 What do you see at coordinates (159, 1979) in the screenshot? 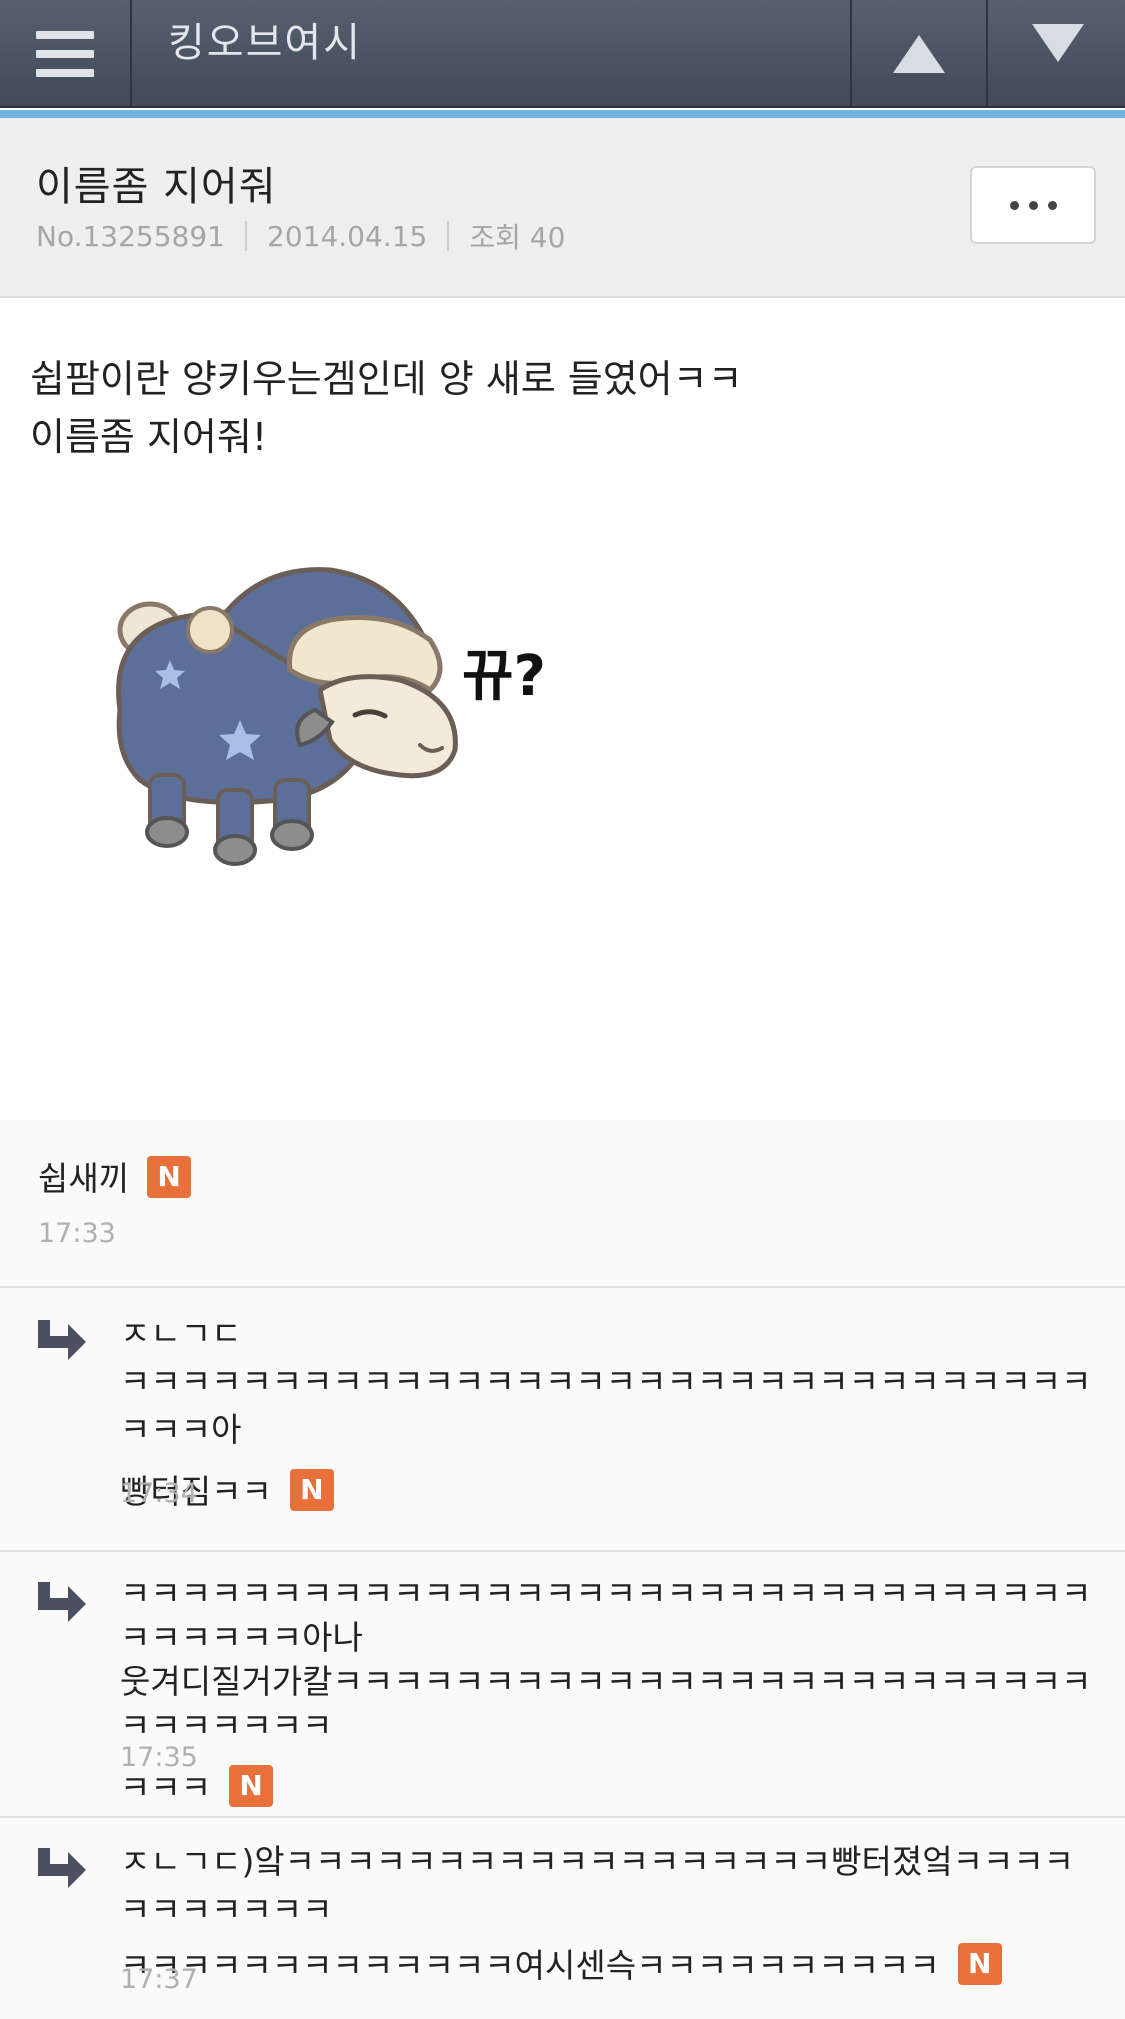
I see `comment-time: 17:37` at bounding box center [159, 1979].